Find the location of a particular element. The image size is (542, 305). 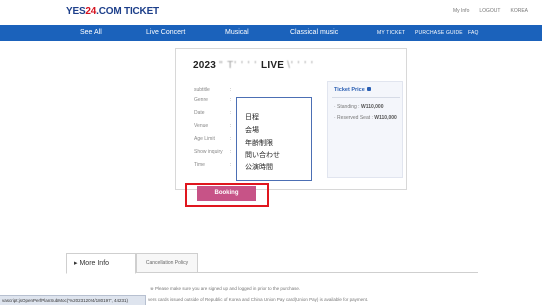

ticket-price-title: Ticket Price is located at coordinates (352, 90).